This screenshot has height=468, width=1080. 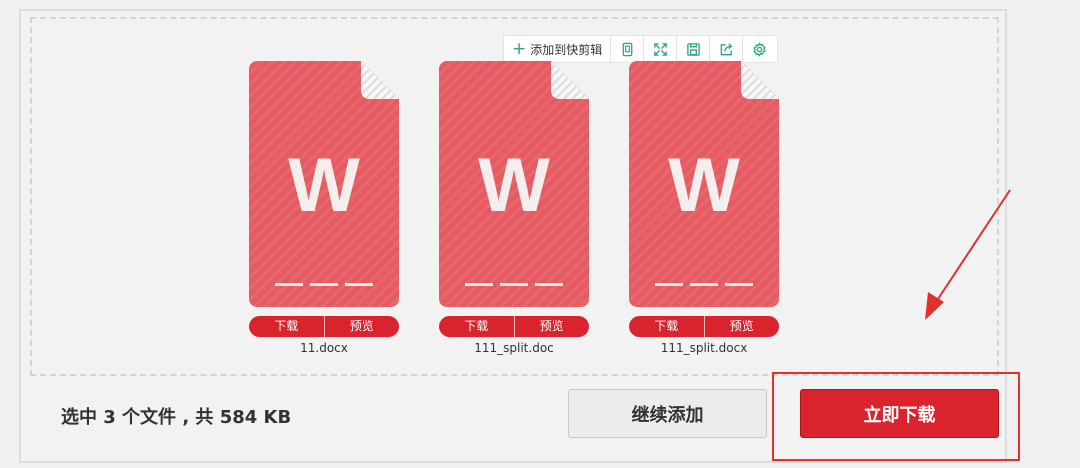 What do you see at coordinates (759, 49) in the screenshot?
I see `settings-icon` at bounding box center [759, 49].